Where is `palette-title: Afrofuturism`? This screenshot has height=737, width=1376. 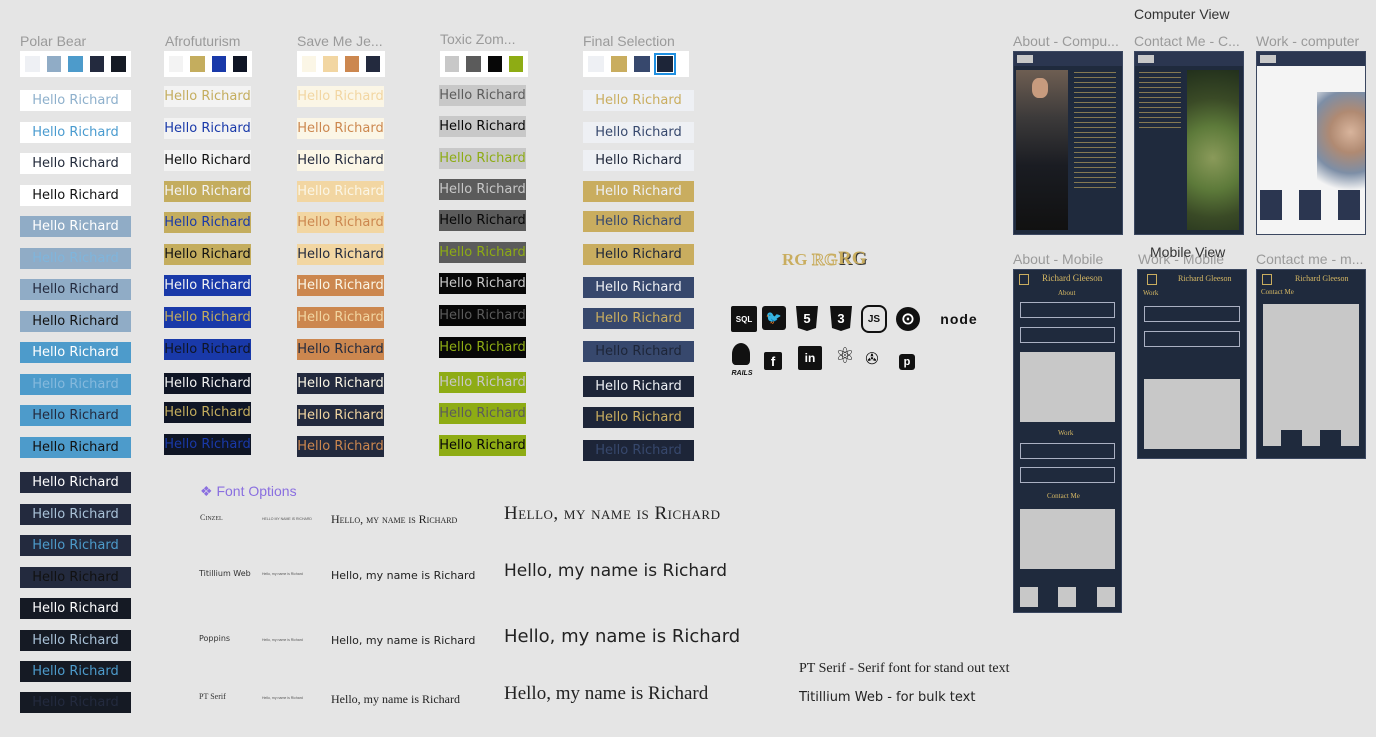 palette-title: Afrofuturism is located at coordinates (203, 41).